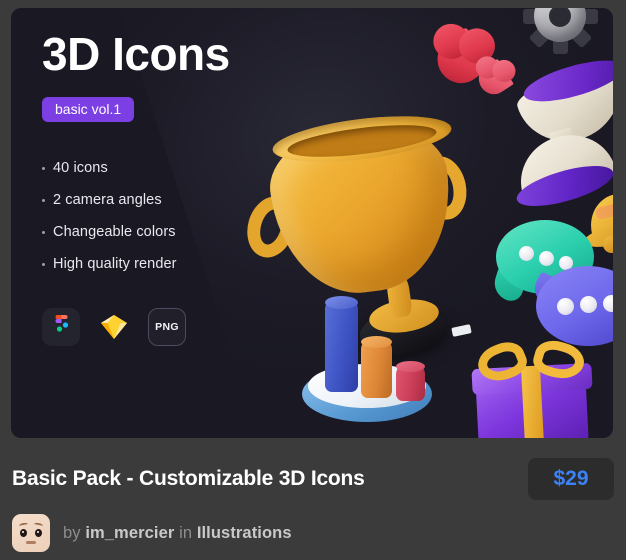 The image size is (626, 560). I want to click on chat-bubble-blue-icon, so click(574, 306).